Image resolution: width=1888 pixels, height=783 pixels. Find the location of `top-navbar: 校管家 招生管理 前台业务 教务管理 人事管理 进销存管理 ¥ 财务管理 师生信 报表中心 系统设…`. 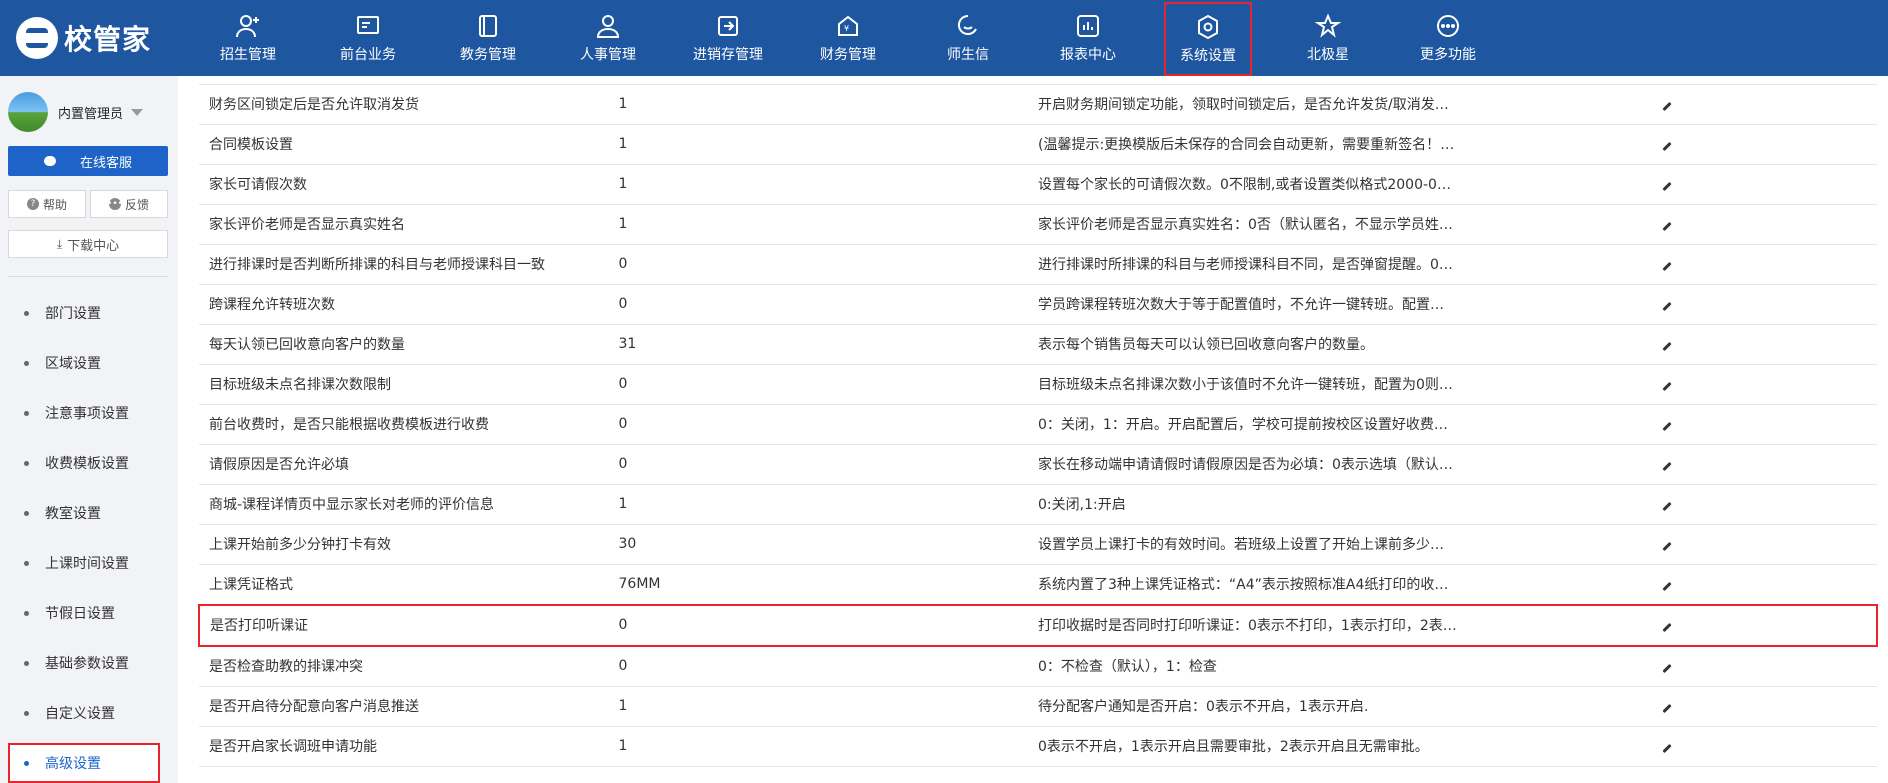

top-navbar: 校管家 招生管理 前台业务 教务管理 人事管理 进销存管理 ¥ 财务管理 师生信 报表中心 系统设… is located at coordinates (944, 38).